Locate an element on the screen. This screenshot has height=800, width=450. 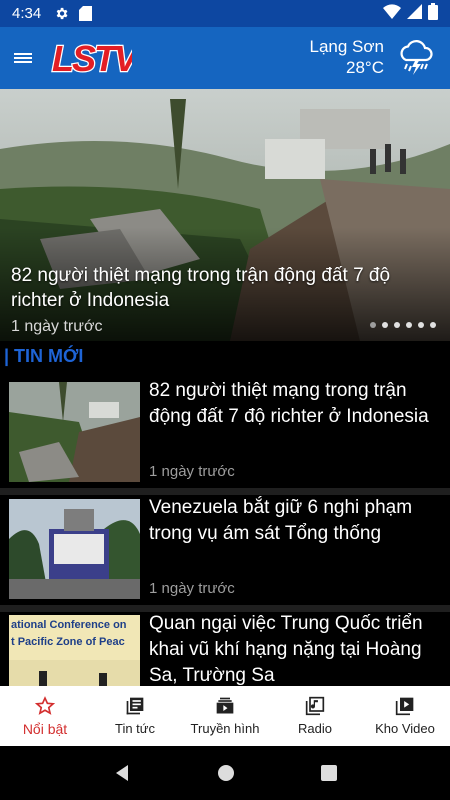
system-navigation-bar is located at coordinates (225, 773).